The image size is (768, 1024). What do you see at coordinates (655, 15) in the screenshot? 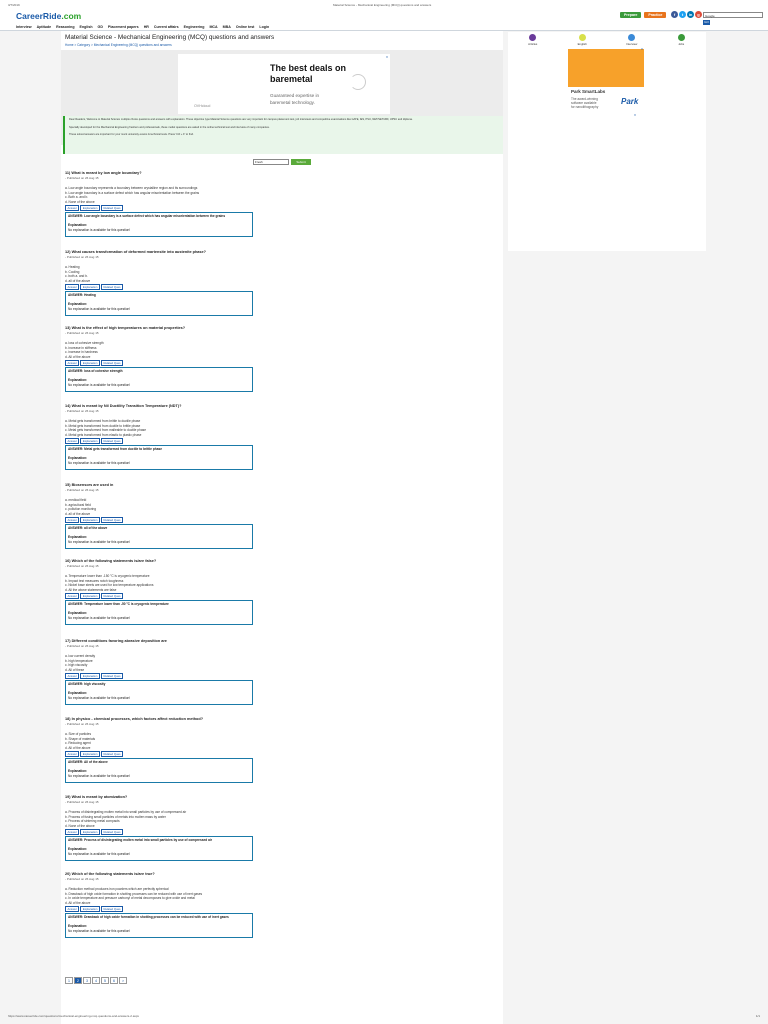
I see `practice-button: Practice` at bounding box center [655, 15].